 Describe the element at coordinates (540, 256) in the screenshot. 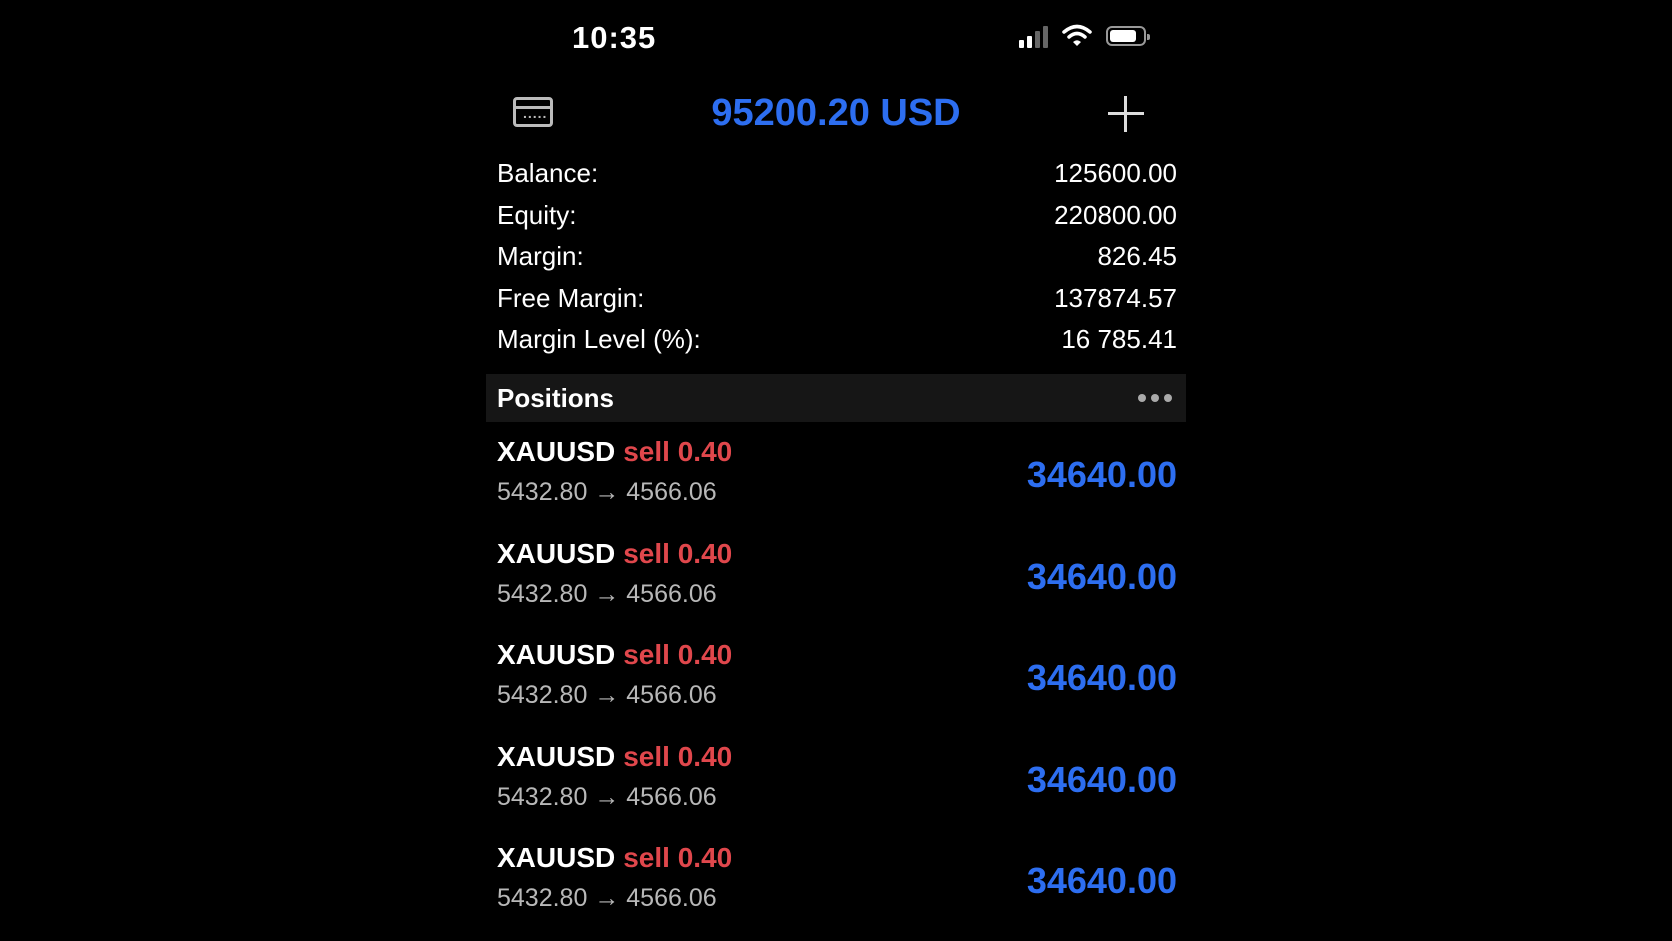

I see `account-label: Margin:` at that location.